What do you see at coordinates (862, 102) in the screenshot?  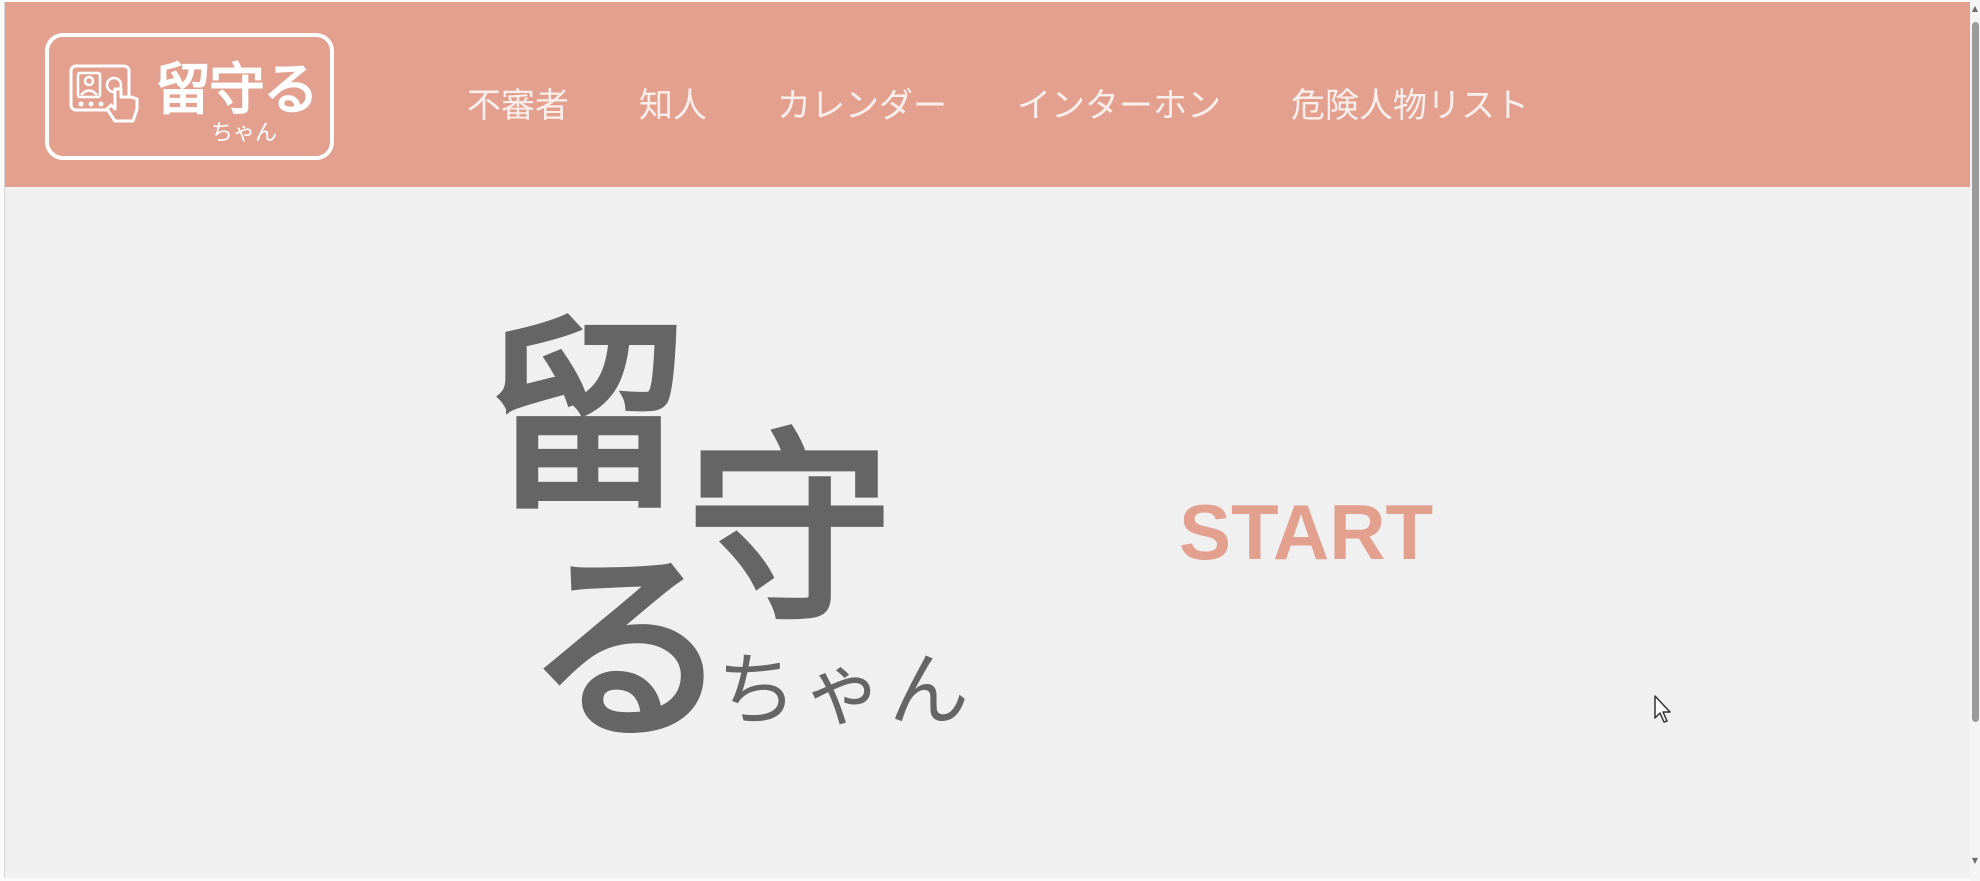 I see `nav-item-calendar: カレンダー` at bounding box center [862, 102].